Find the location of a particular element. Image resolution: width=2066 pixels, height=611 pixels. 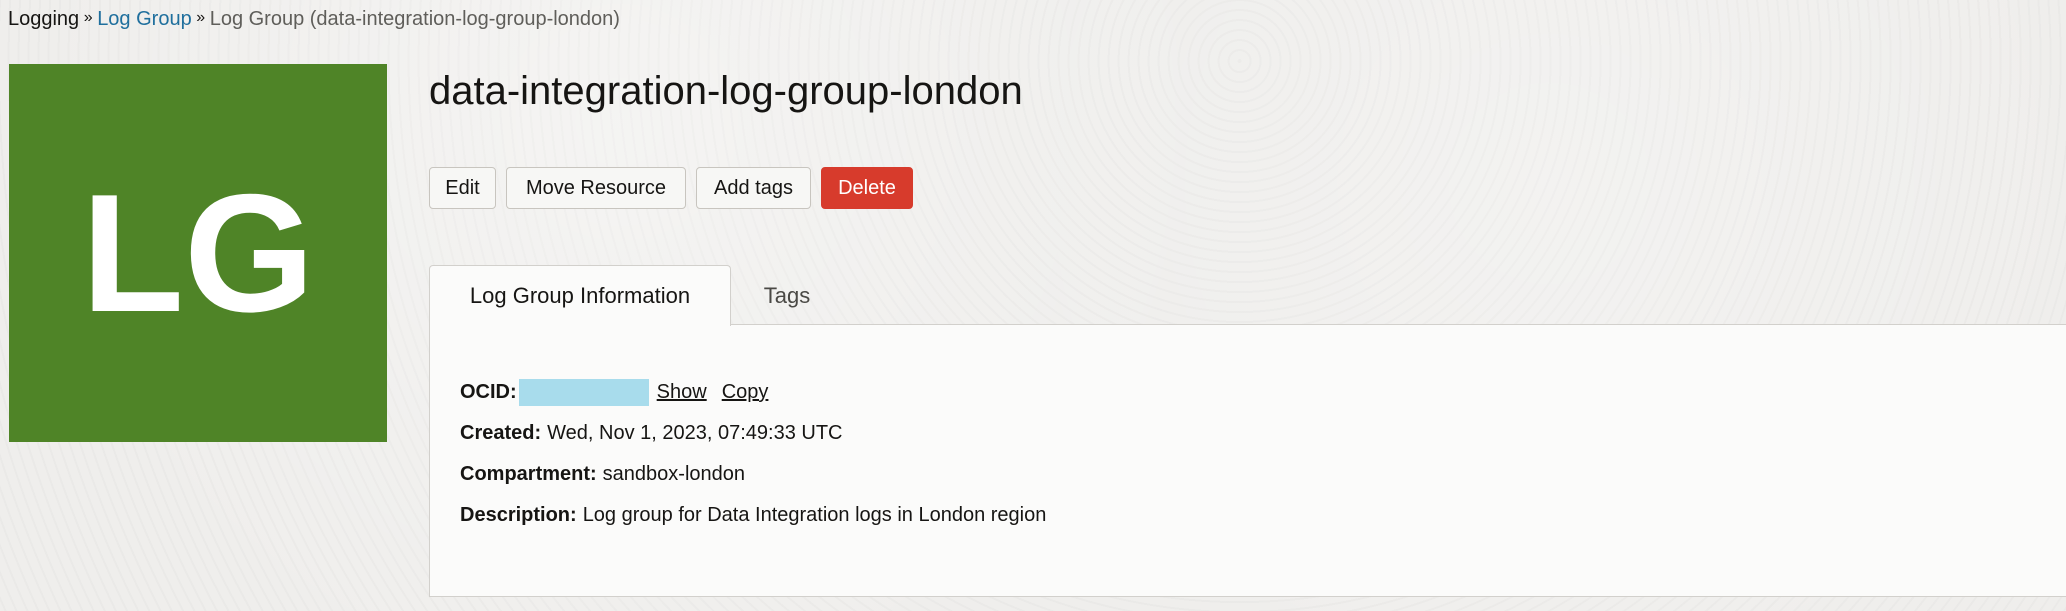

description-label: Description: is located at coordinates (518, 515).